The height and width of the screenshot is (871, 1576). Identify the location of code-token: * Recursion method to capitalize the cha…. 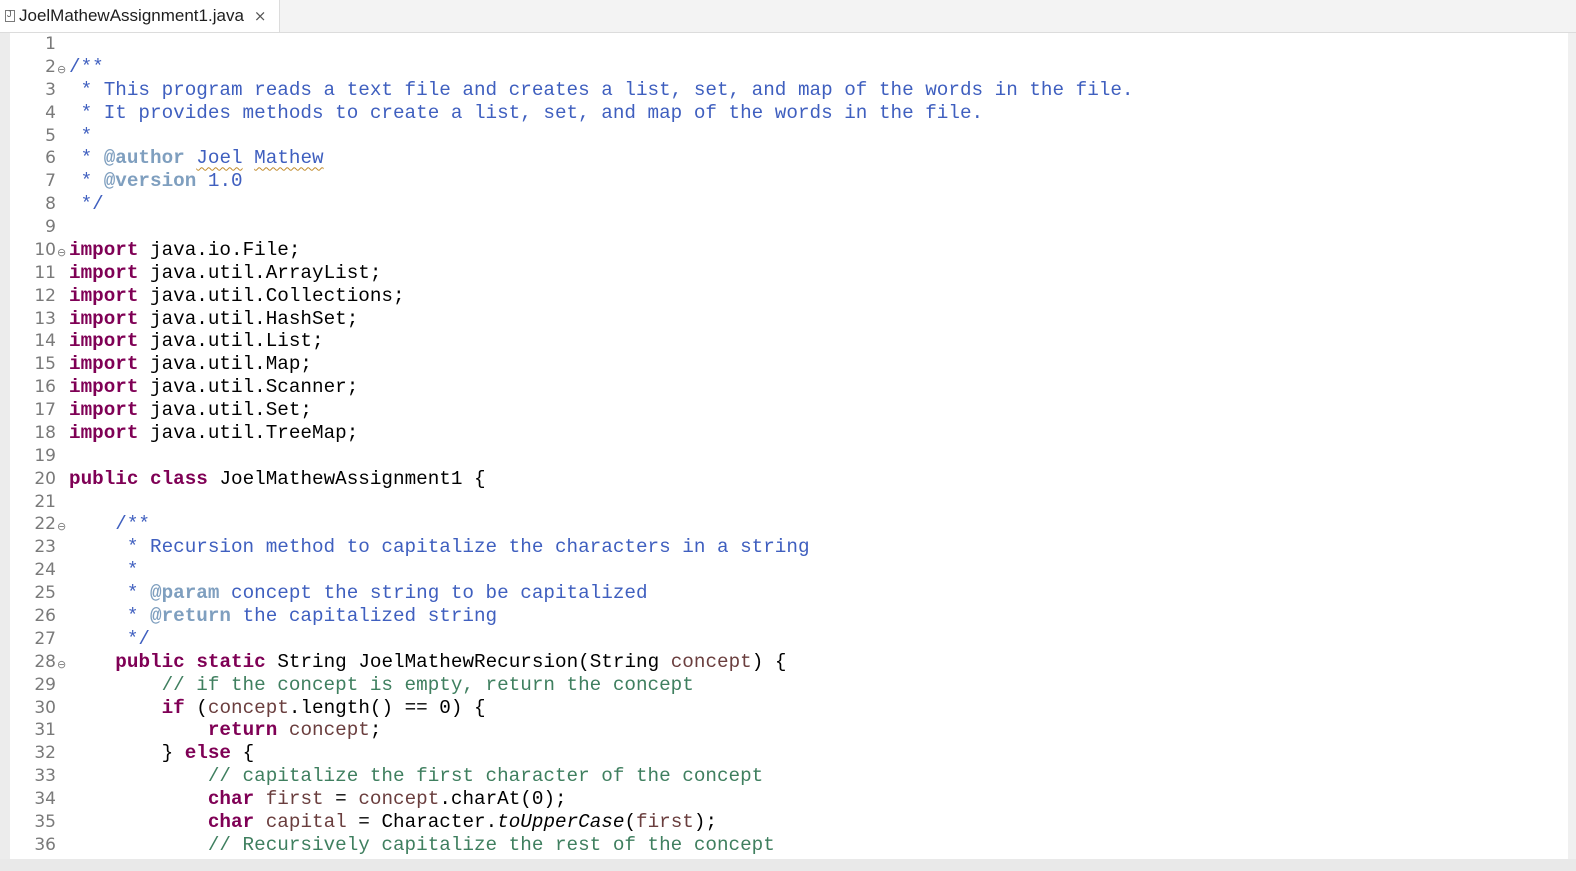
(439, 547).